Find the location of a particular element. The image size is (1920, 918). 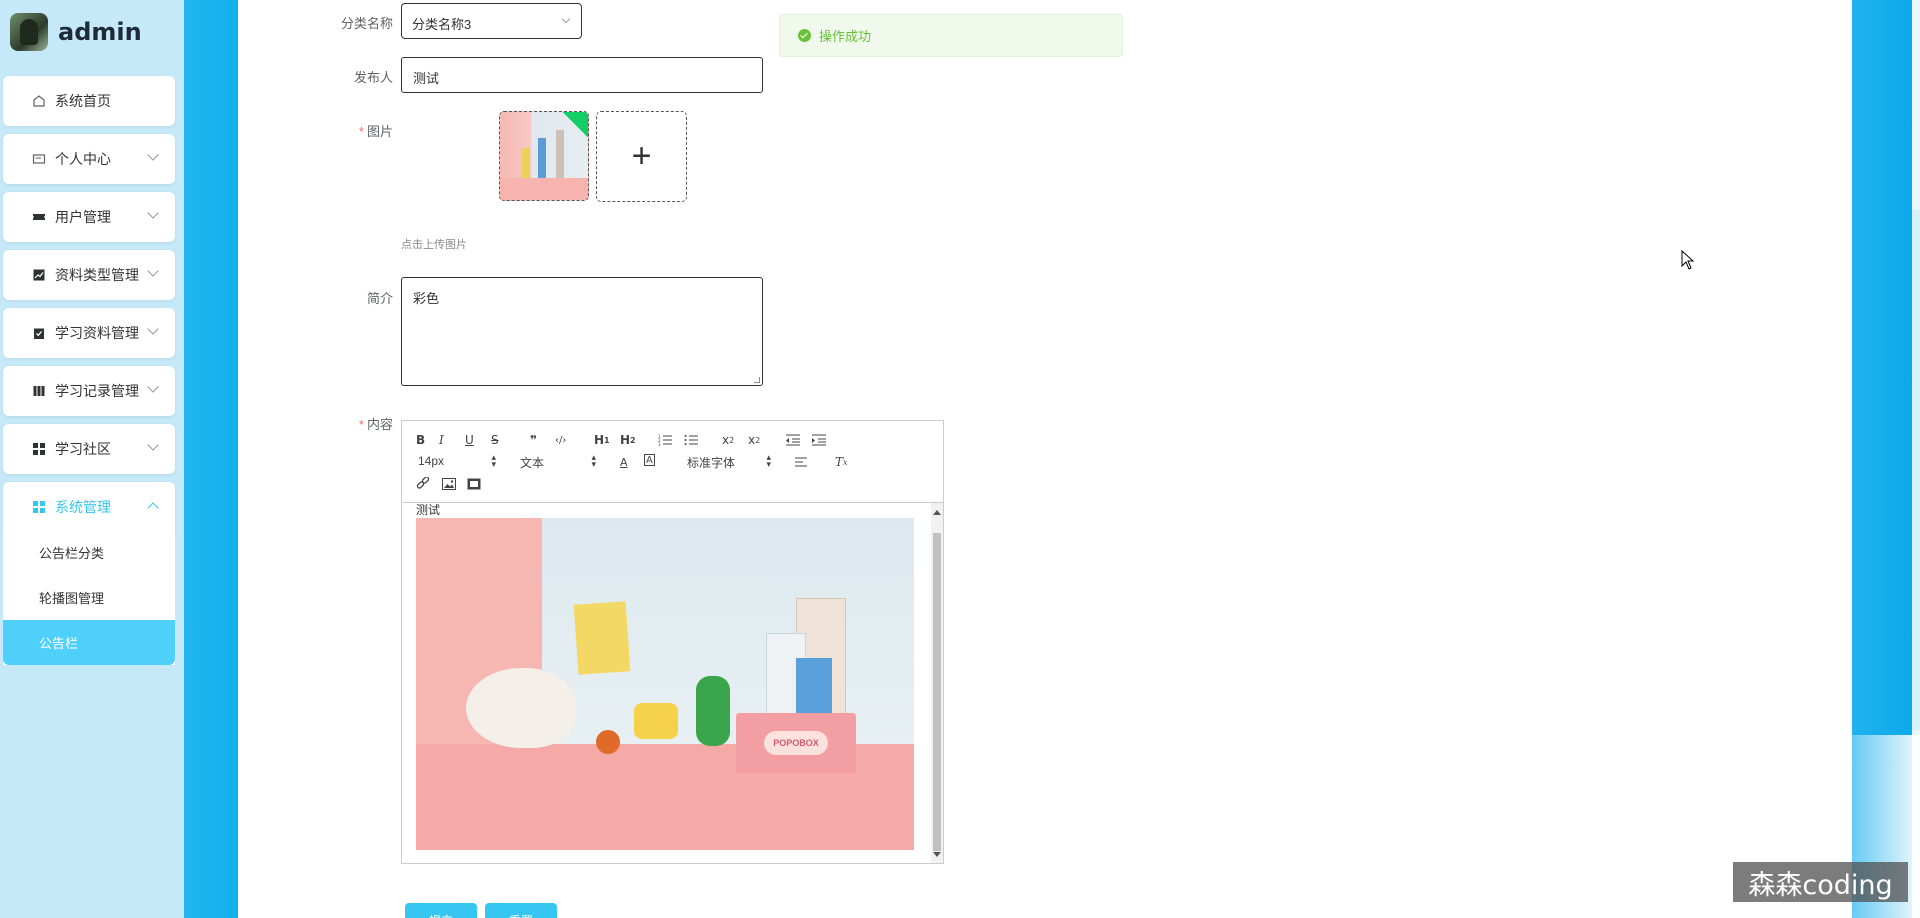

sidebar-item-label: 学习社区 is located at coordinates (83, 449).